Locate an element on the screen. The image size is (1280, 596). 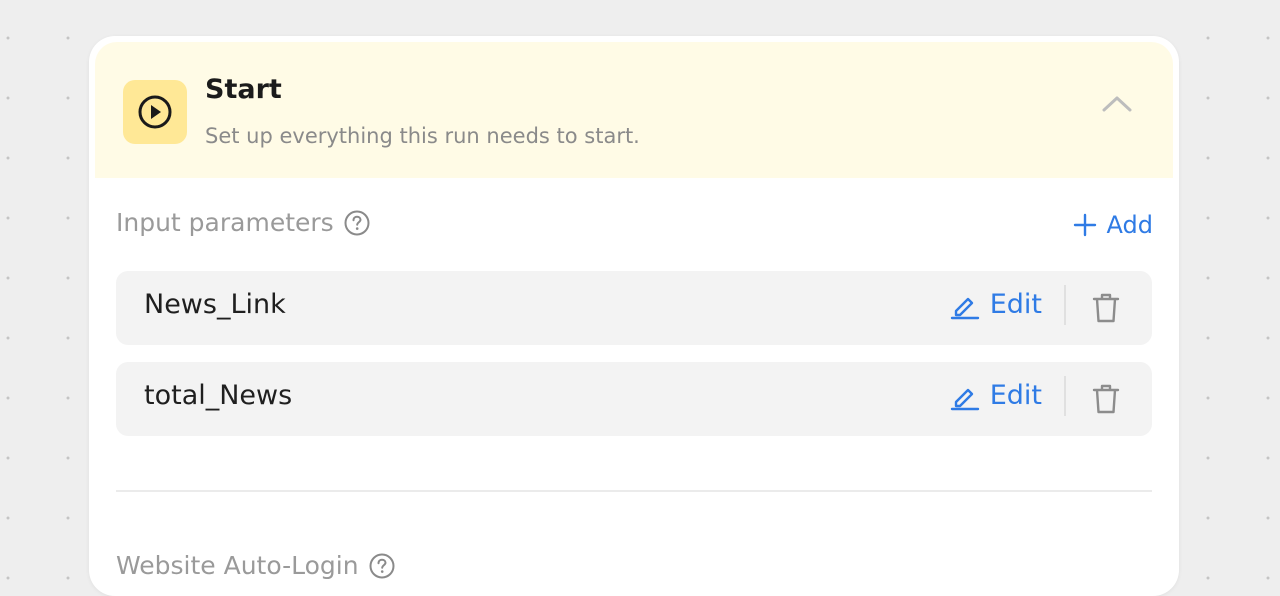
play-circle-icon is located at coordinates (155, 112).